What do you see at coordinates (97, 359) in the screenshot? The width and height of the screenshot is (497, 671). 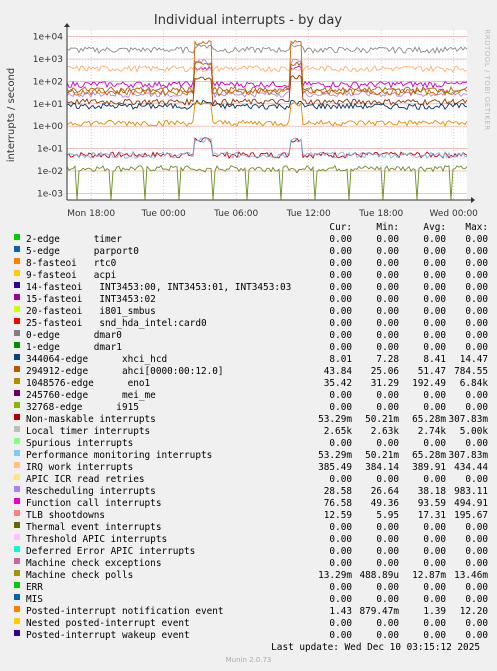 I see `legend-label: 344064-edge xhci_hcd` at bounding box center [97, 359].